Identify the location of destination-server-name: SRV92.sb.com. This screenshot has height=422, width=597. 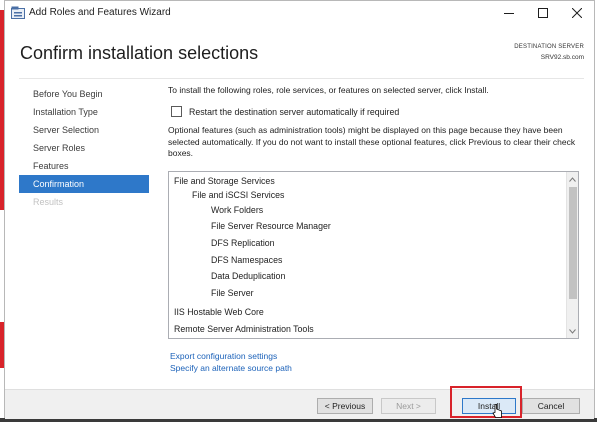
(562, 57).